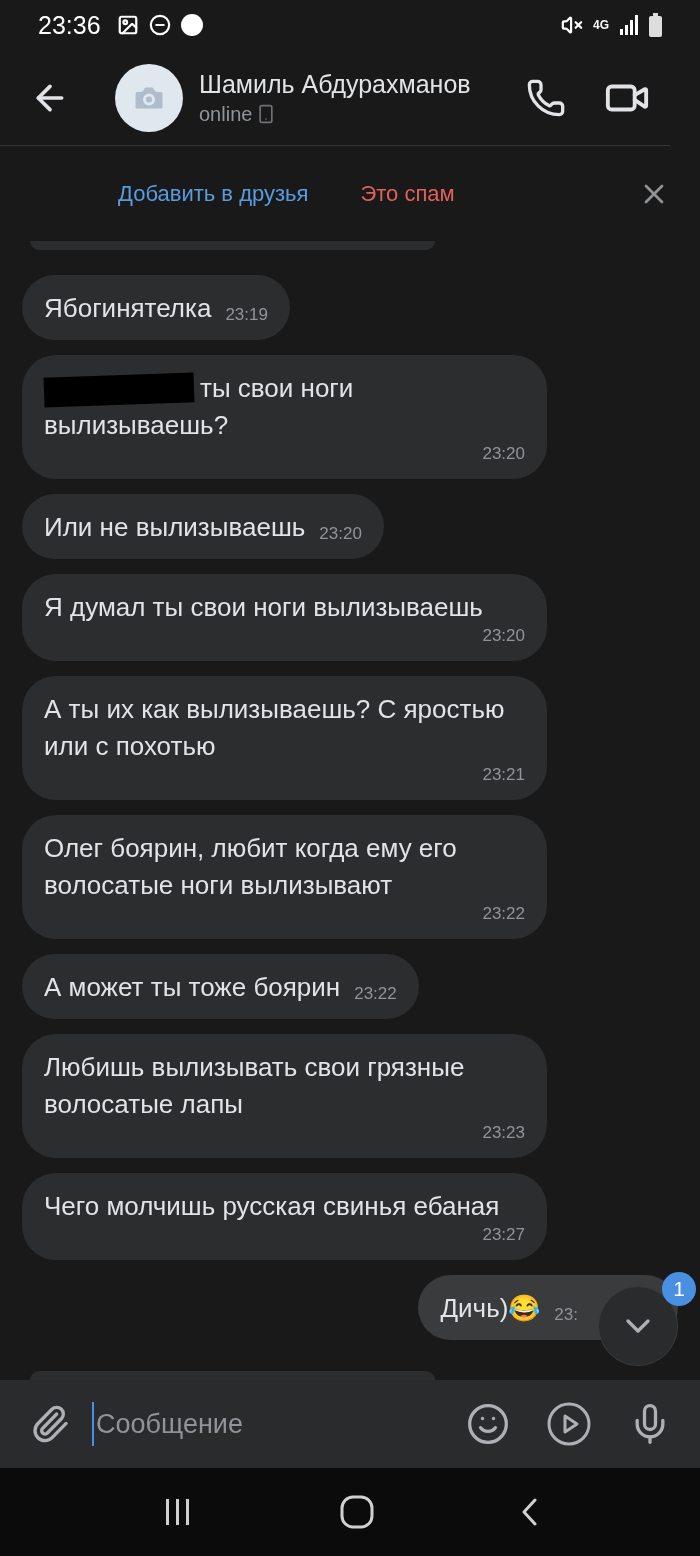 The width and height of the screenshot is (700, 1556). Describe the element at coordinates (528, 1512) in the screenshot. I see `back-nav-button` at that location.